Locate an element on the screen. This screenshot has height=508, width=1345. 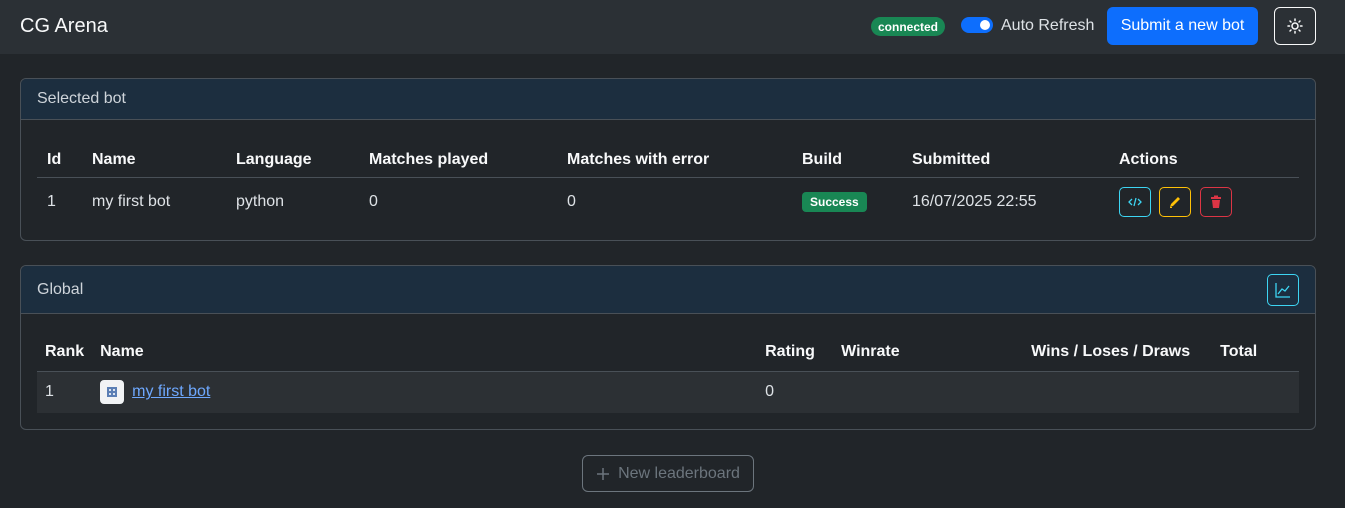
col-wld: Wins / Loses / Draws is located at coordinates (1118, 353).